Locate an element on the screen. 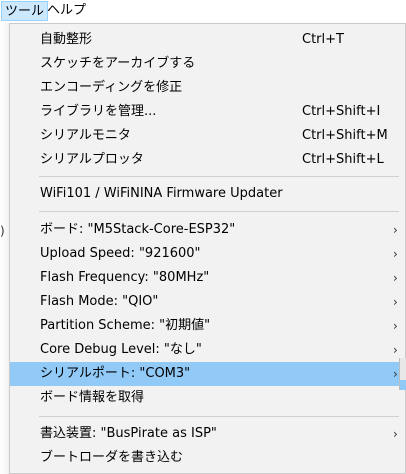  menu-item-flash-frequency: Flash Frequency: "80MHz" › is located at coordinates (207, 278).